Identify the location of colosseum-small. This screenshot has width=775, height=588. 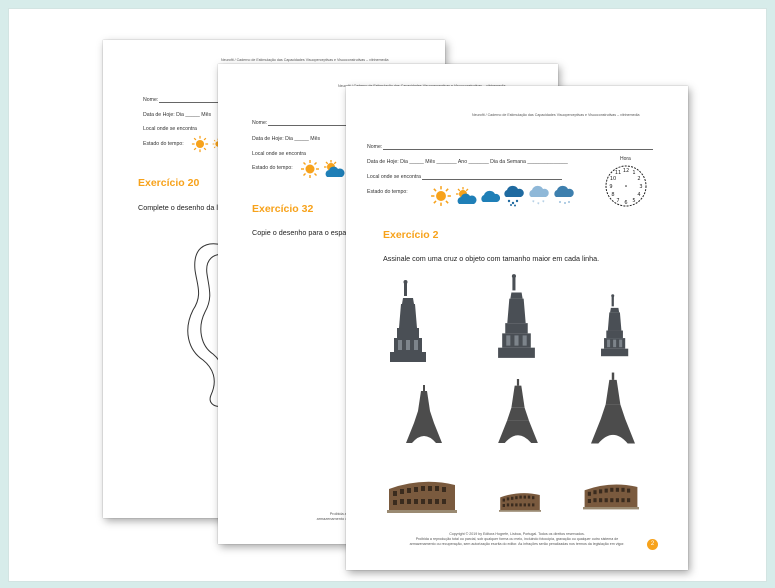
(520, 501).